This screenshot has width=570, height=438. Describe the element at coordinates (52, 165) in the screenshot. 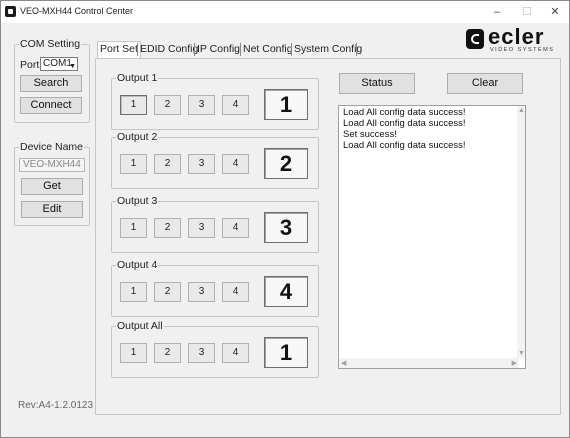

I see `device-name-field: VEO-MXH44` at that location.